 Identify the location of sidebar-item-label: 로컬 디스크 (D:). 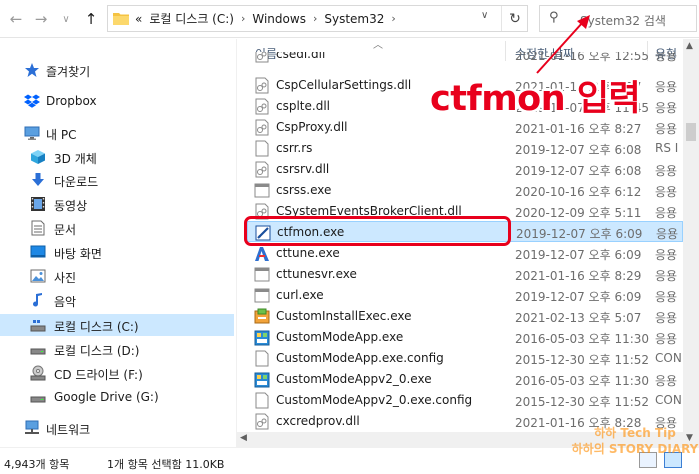
(97, 351).